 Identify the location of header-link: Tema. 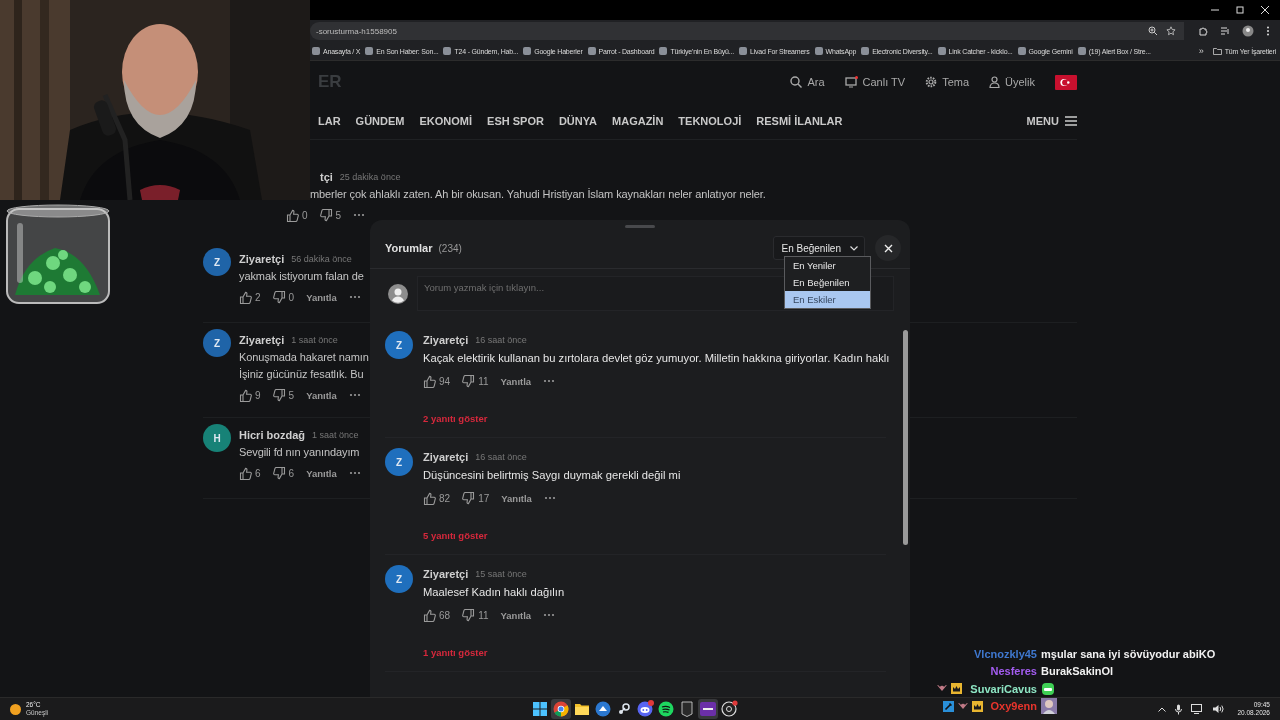
(947, 82).